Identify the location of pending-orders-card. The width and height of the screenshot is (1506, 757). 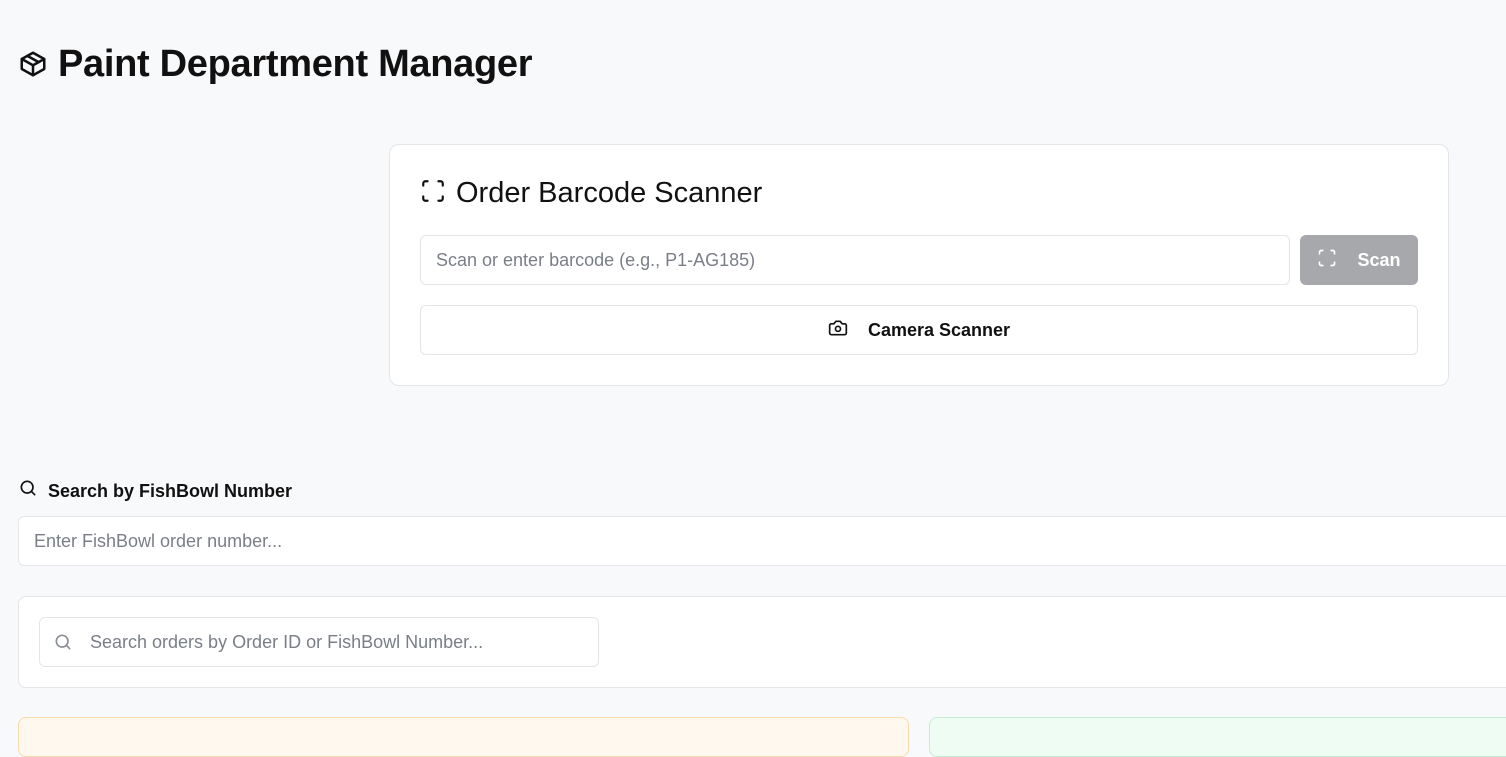
(463, 737).